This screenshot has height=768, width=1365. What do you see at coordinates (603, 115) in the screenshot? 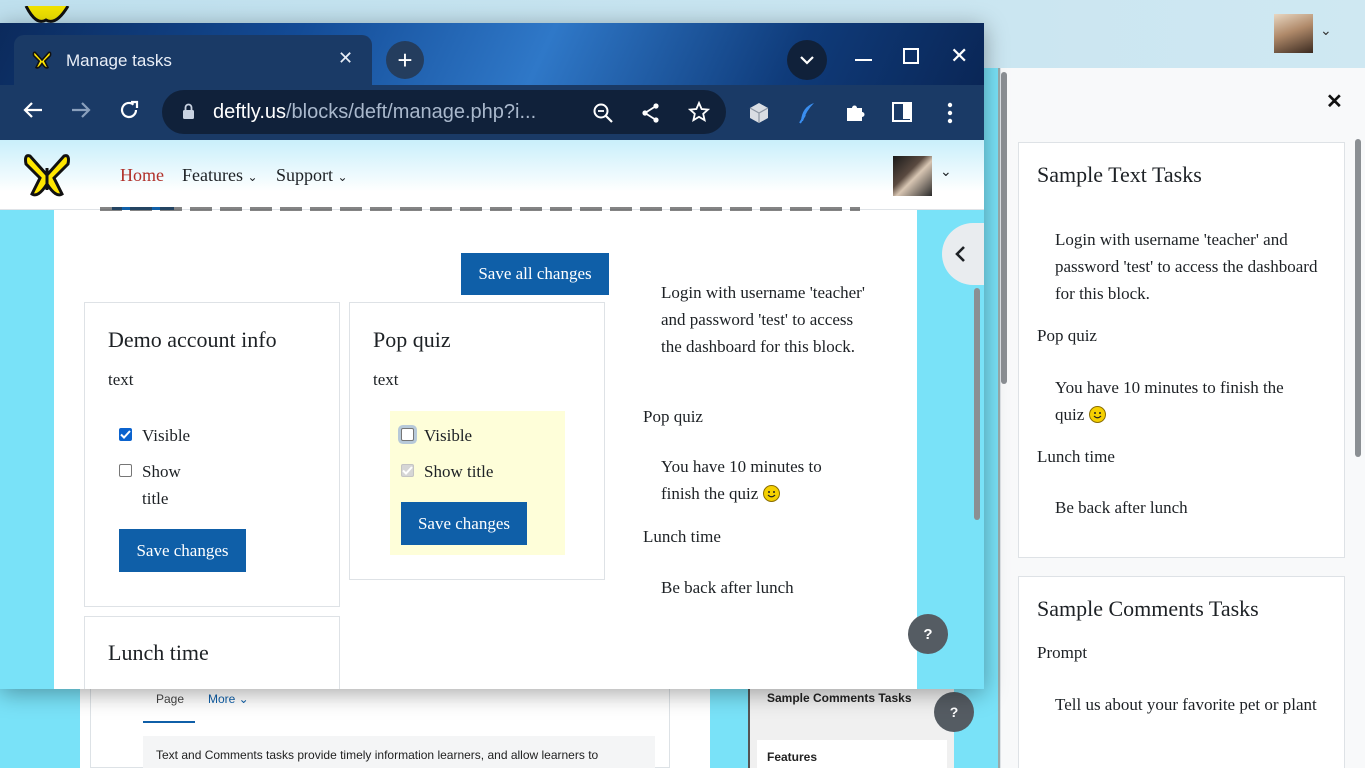
I see `zoom-icon` at bounding box center [603, 115].